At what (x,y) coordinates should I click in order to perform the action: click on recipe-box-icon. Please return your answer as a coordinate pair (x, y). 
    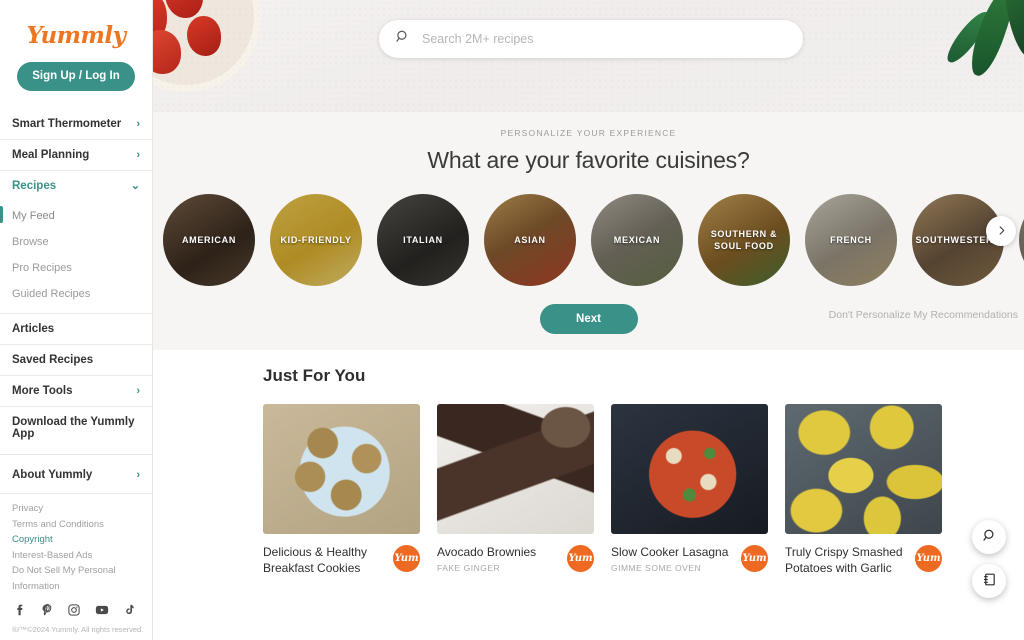
    Looking at the image, I should click on (989, 581).